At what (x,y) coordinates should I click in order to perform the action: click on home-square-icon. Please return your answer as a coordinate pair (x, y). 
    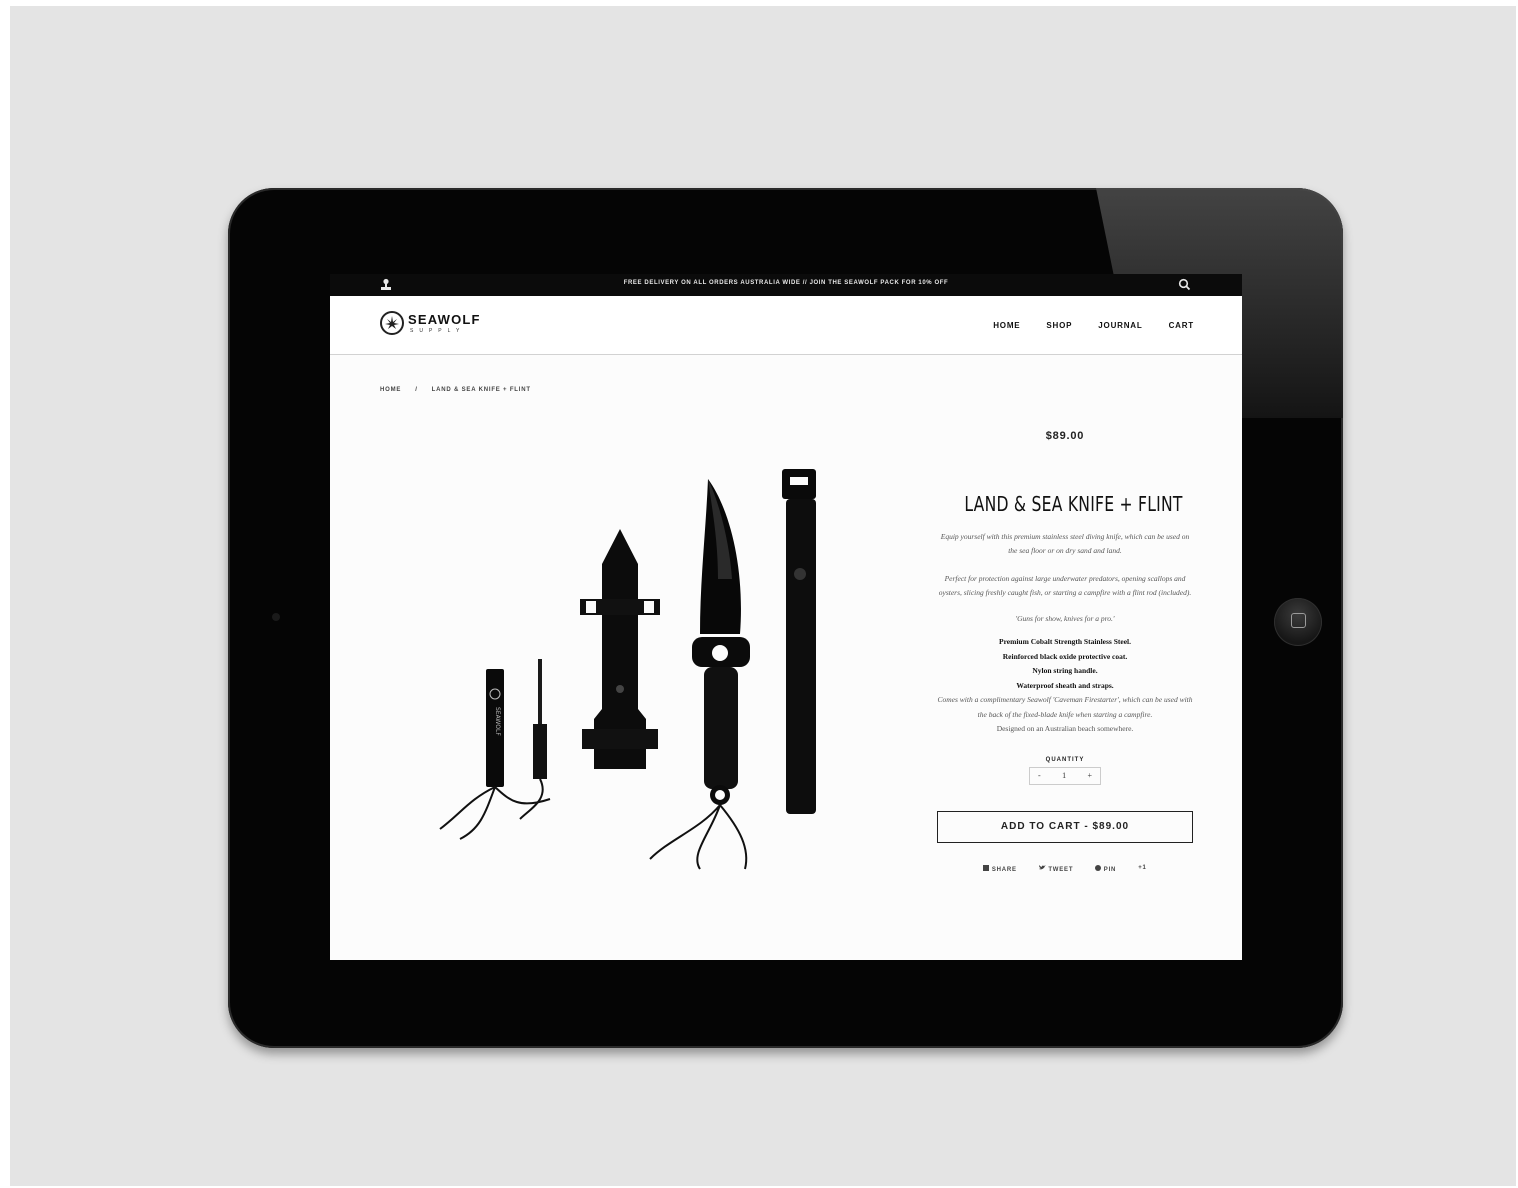
    Looking at the image, I should click on (1298, 620).